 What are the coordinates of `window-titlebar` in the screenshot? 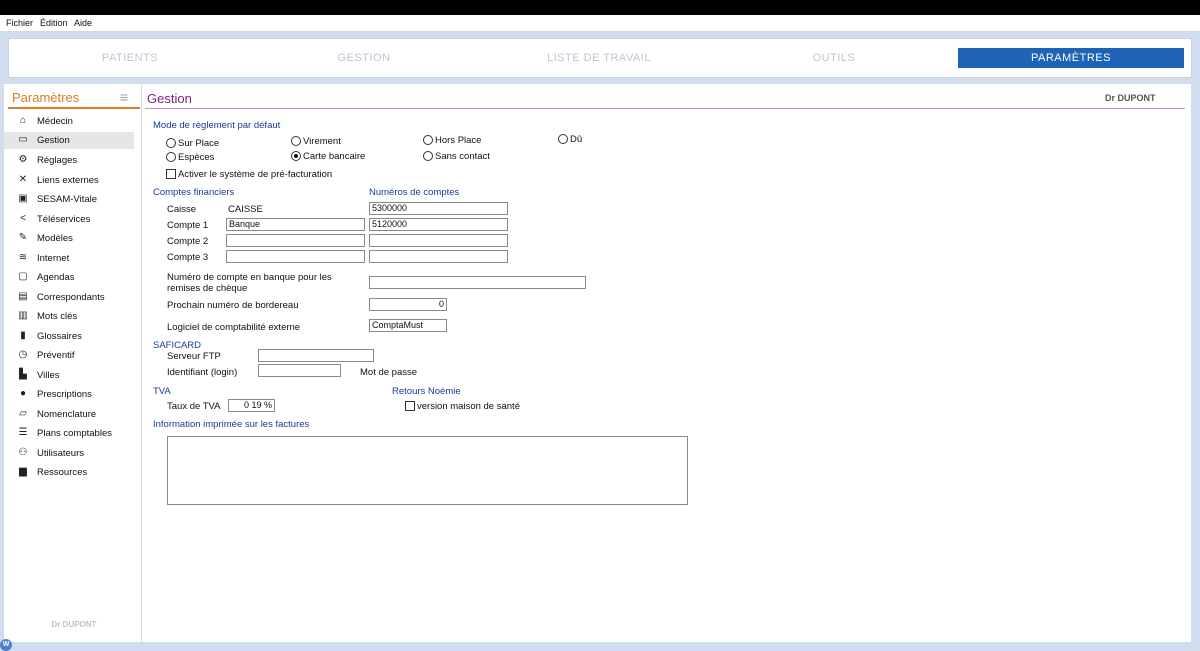 It's located at (600, 7).